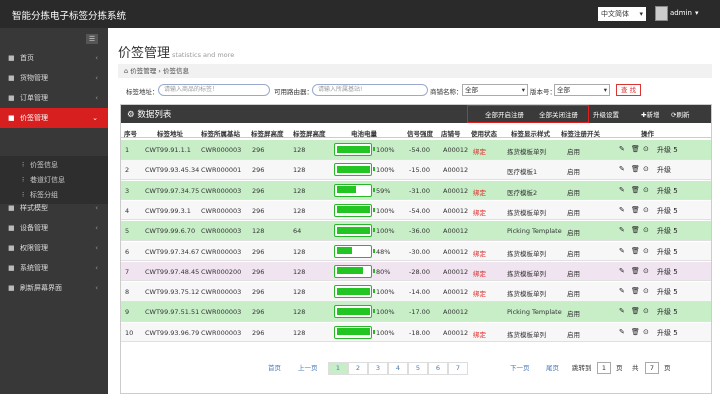  What do you see at coordinates (358, 368) in the screenshot?
I see `page-link-2: 2` at bounding box center [358, 368].